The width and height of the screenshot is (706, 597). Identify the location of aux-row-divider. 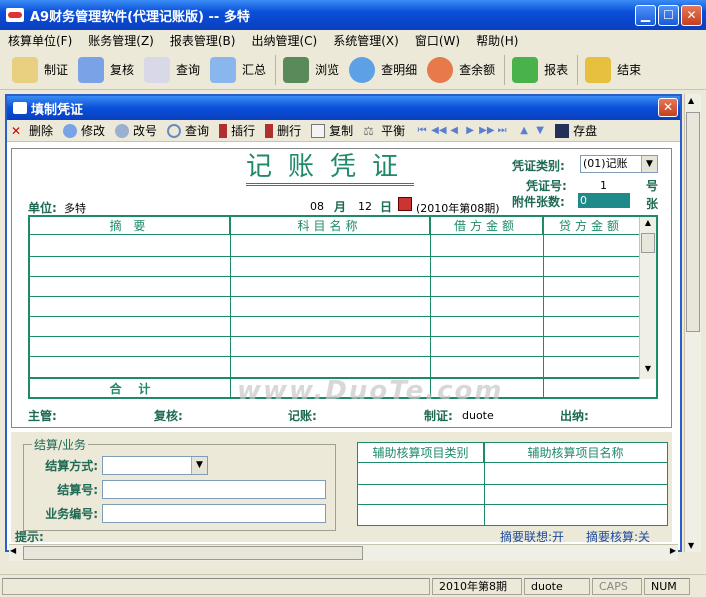
(512, 504).